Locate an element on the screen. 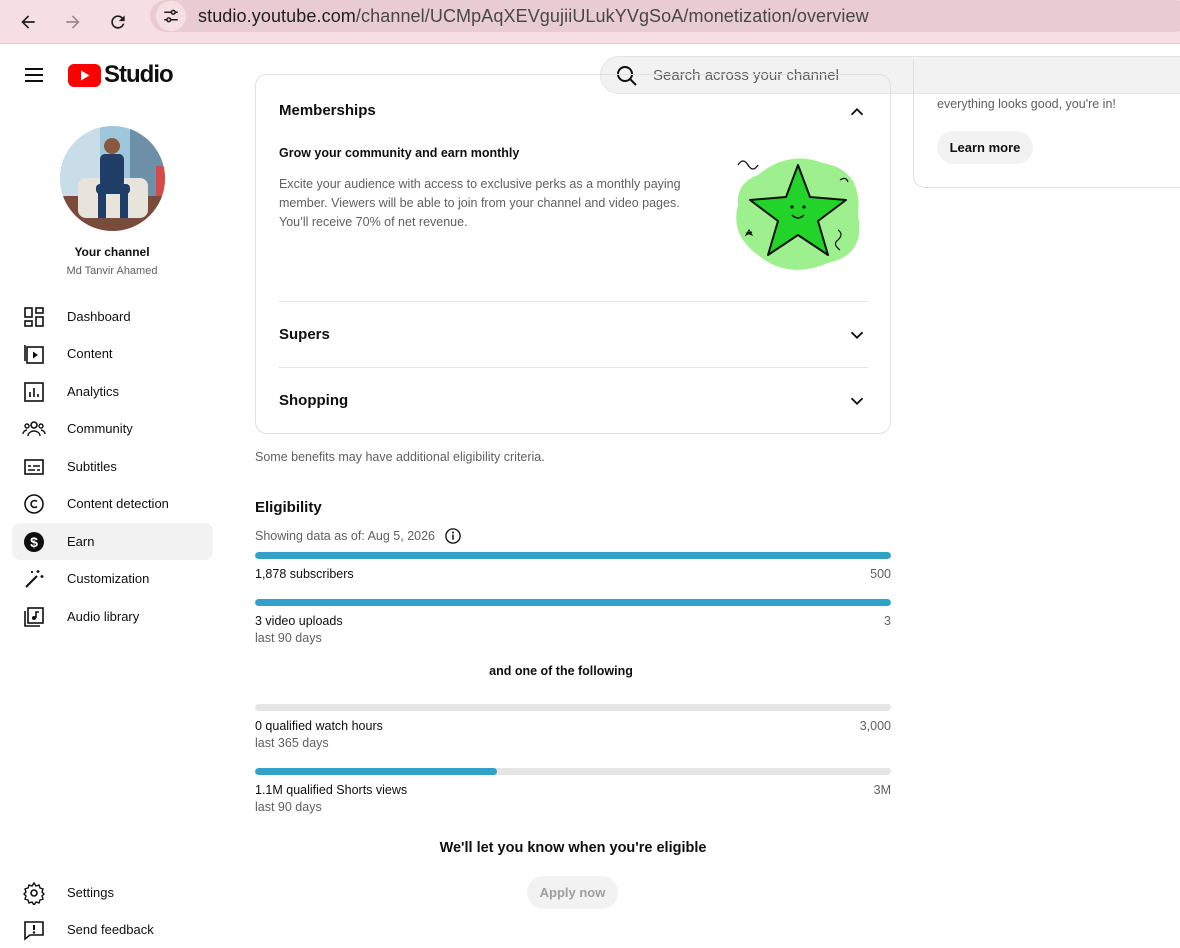 The width and height of the screenshot is (1180, 948). channel-name: Md Tanvir Ahamed is located at coordinates (112, 271).